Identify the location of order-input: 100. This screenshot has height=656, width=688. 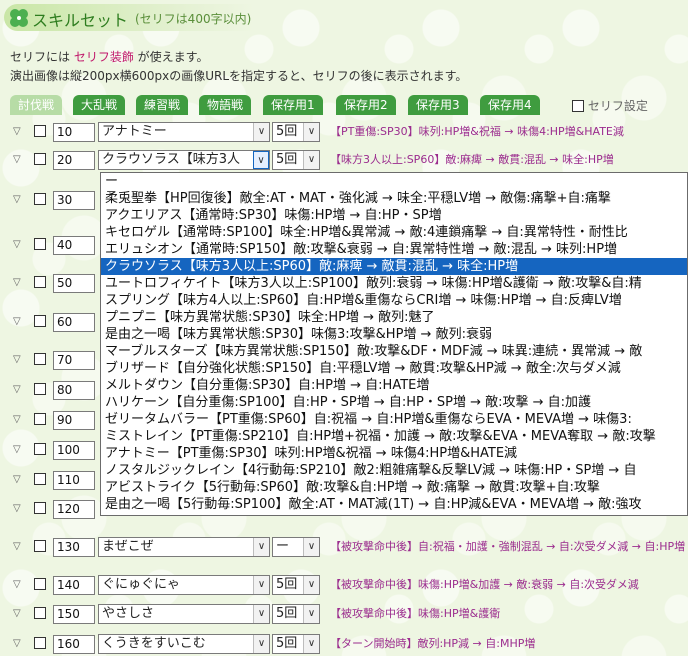
(74, 450).